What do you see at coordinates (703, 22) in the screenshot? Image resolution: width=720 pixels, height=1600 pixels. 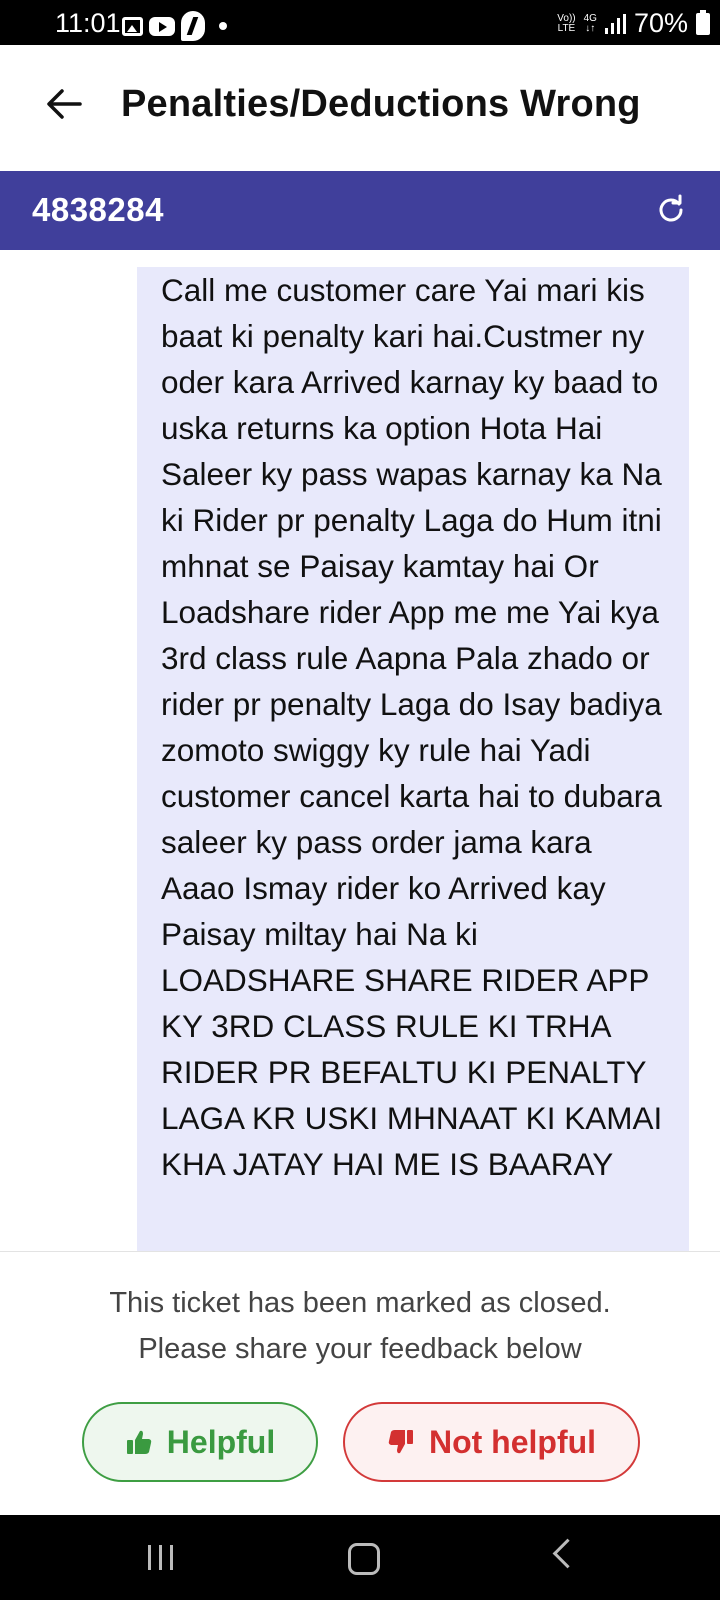 I see `battery-icon` at bounding box center [703, 22].